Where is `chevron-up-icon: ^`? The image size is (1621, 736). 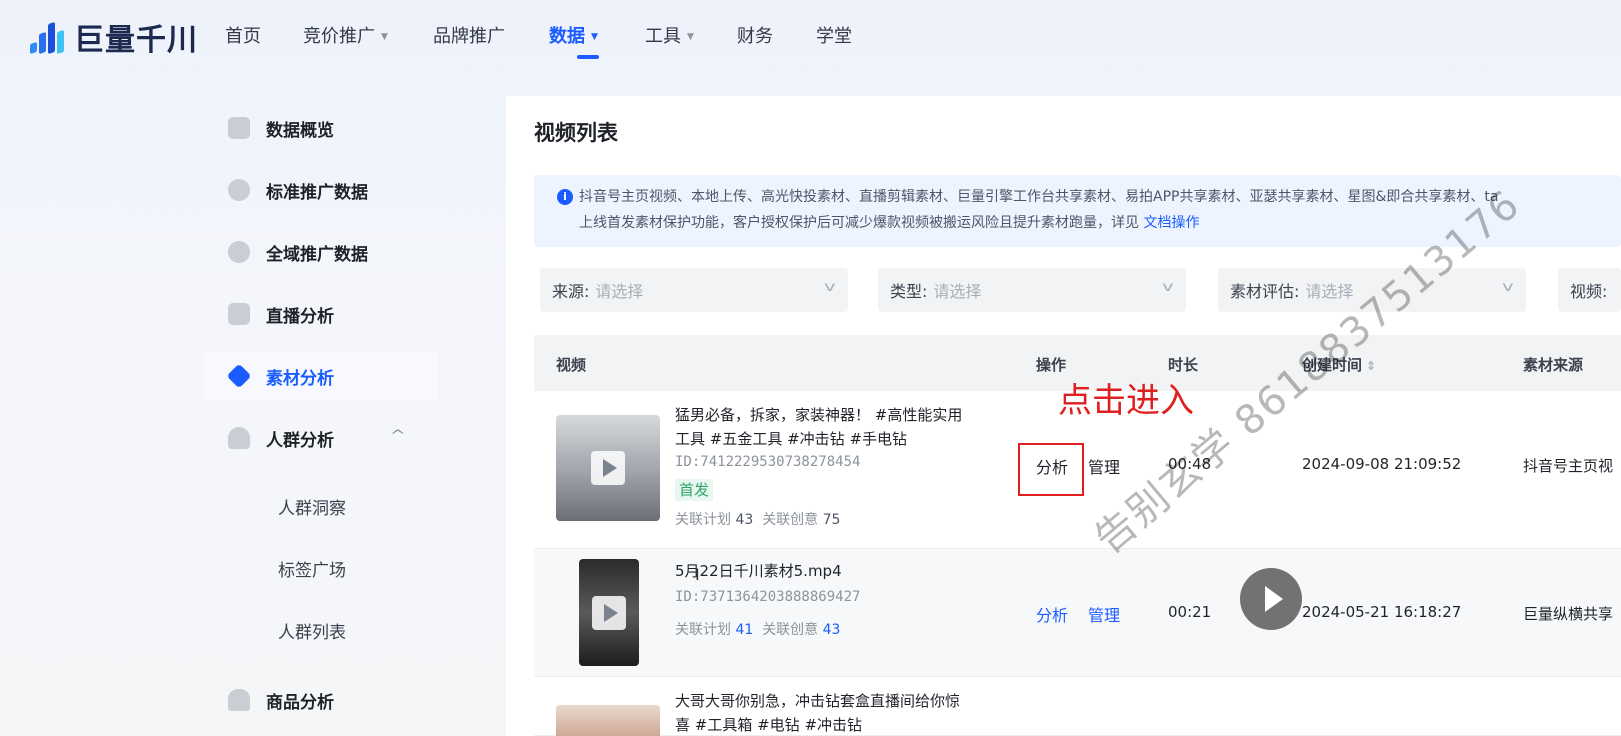
chevron-up-icon: ^ is located at coordinates (398, 436).